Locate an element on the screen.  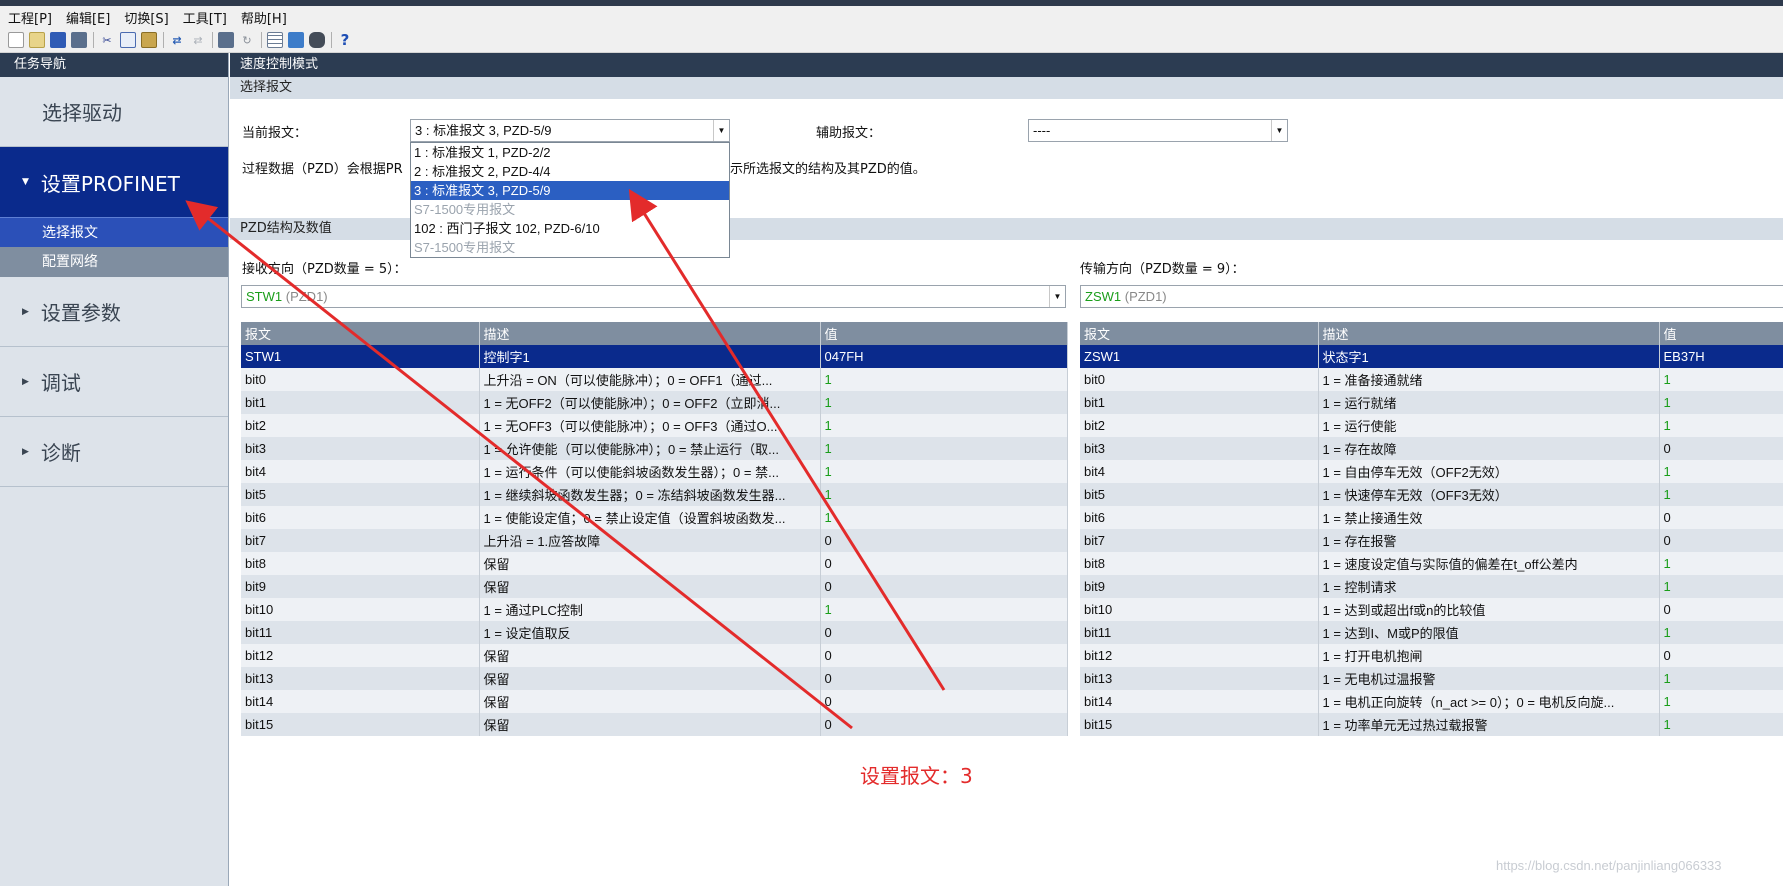
aux-telegram-value: ---- is located at coordinates (1042, 130).